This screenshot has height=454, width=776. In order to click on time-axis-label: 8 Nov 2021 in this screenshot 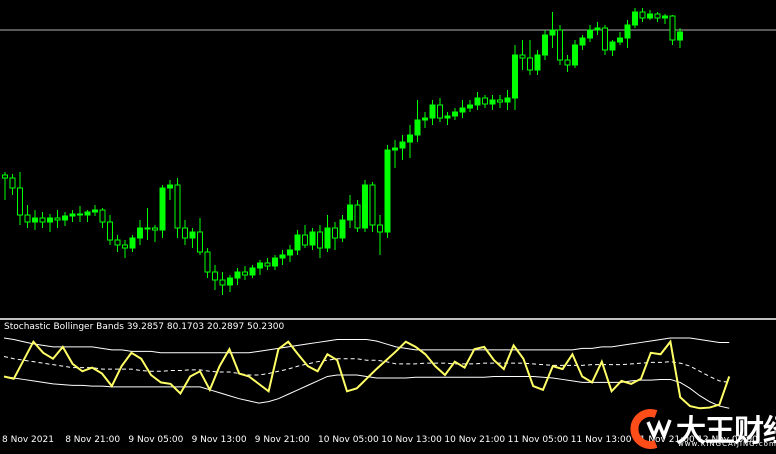, I will do `click(28, 440)`.